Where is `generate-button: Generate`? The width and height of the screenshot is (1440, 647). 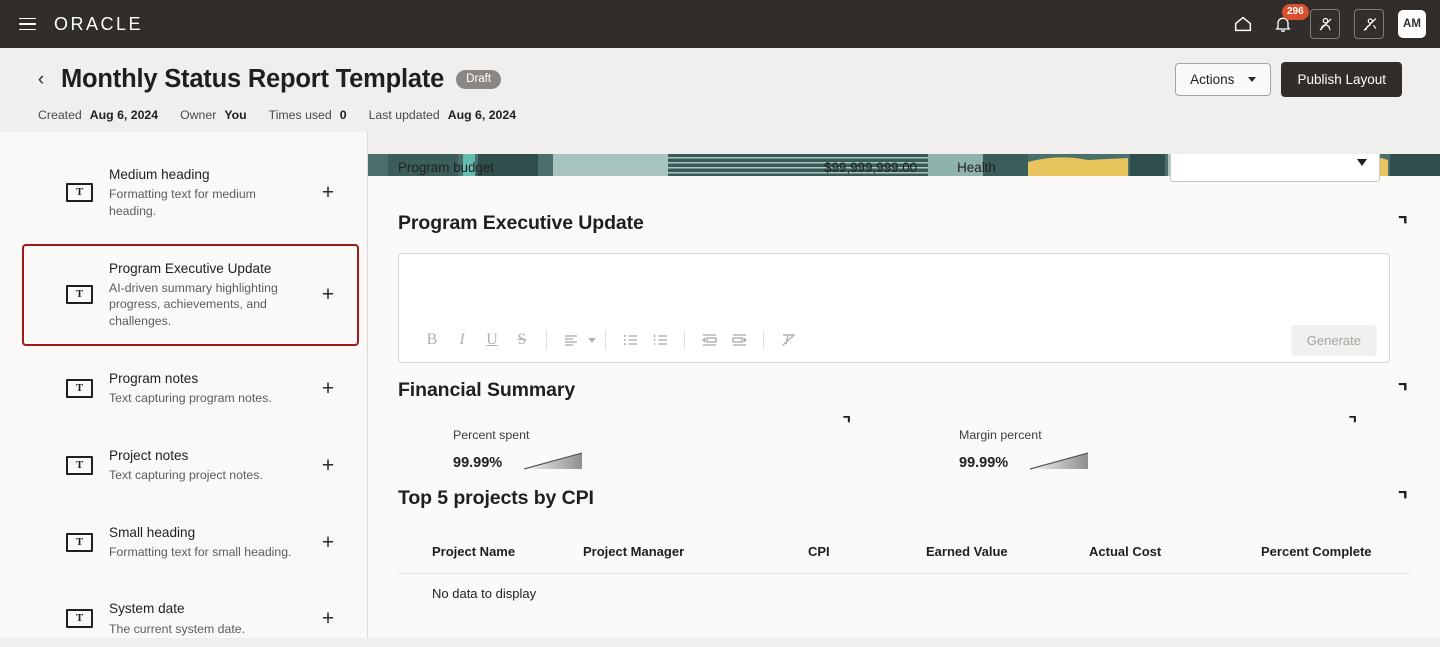
generate-button: Generate is located at coordinates (1333, 340).